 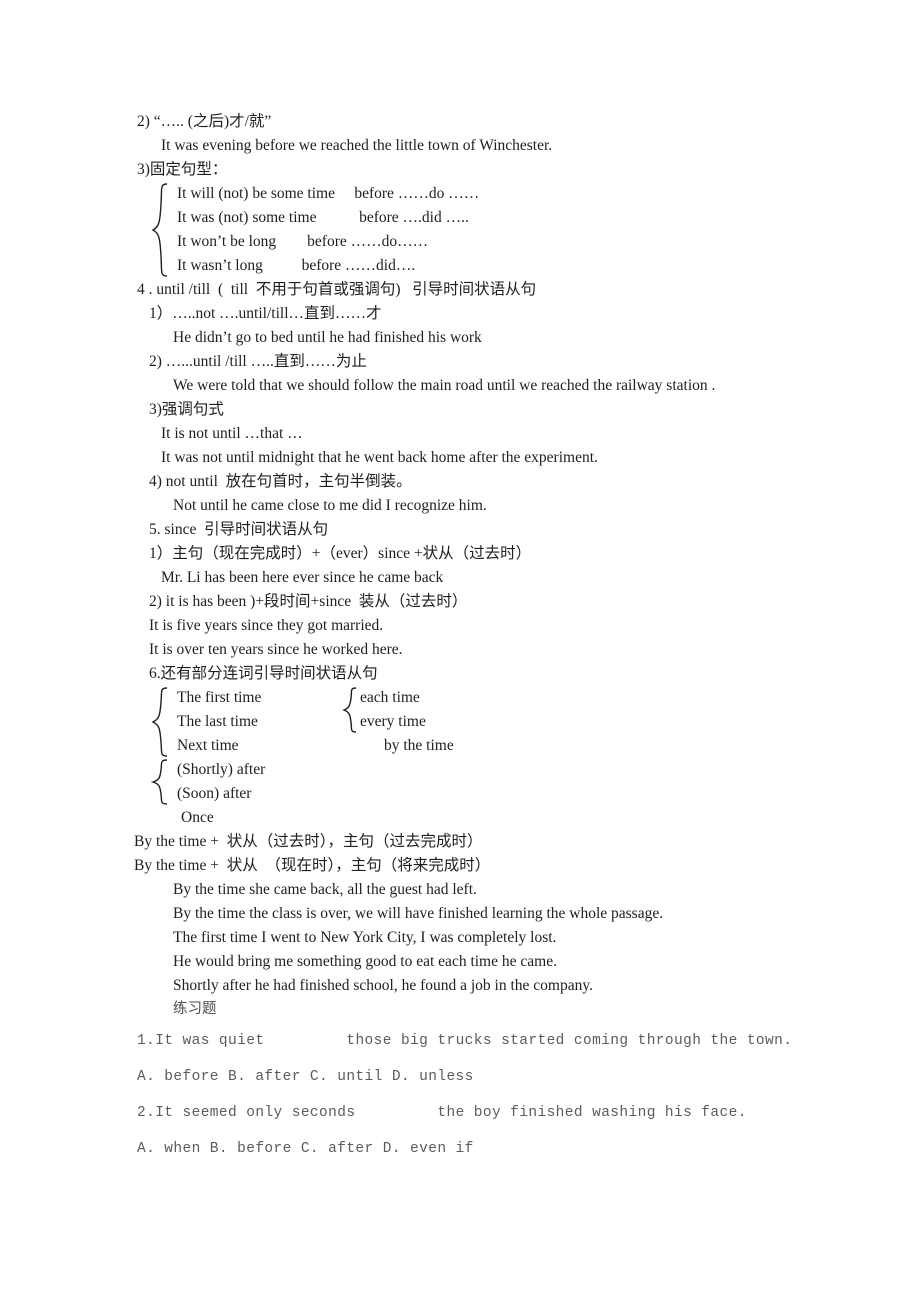 What do you see at coordinates (517, 1149) in the screenshot?
I see `exercise-options: A. when B. before C. after D. even if` at bounding box center [517, 1149].